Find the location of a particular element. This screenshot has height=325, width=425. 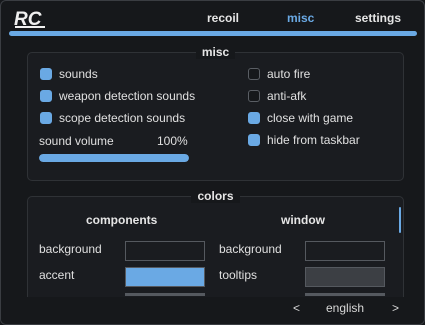

language-prev-button: < is located at coordinates (296, 308).